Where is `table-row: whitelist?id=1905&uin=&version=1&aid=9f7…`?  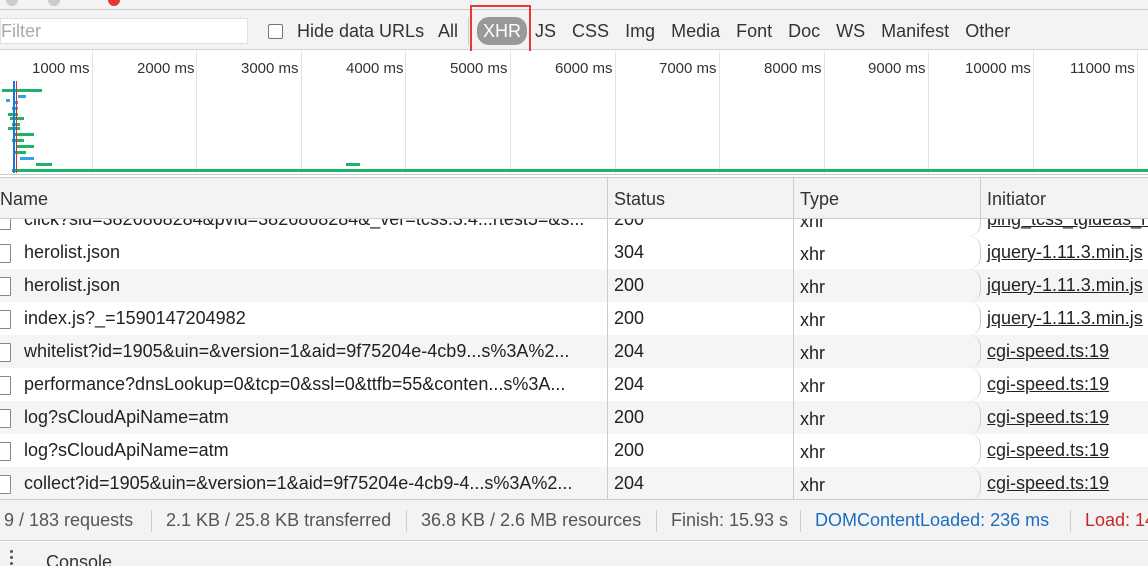
table-row: whitelist?id=1905&uin=&version=1&aid=9f7… is located at coordinates (574, 351).